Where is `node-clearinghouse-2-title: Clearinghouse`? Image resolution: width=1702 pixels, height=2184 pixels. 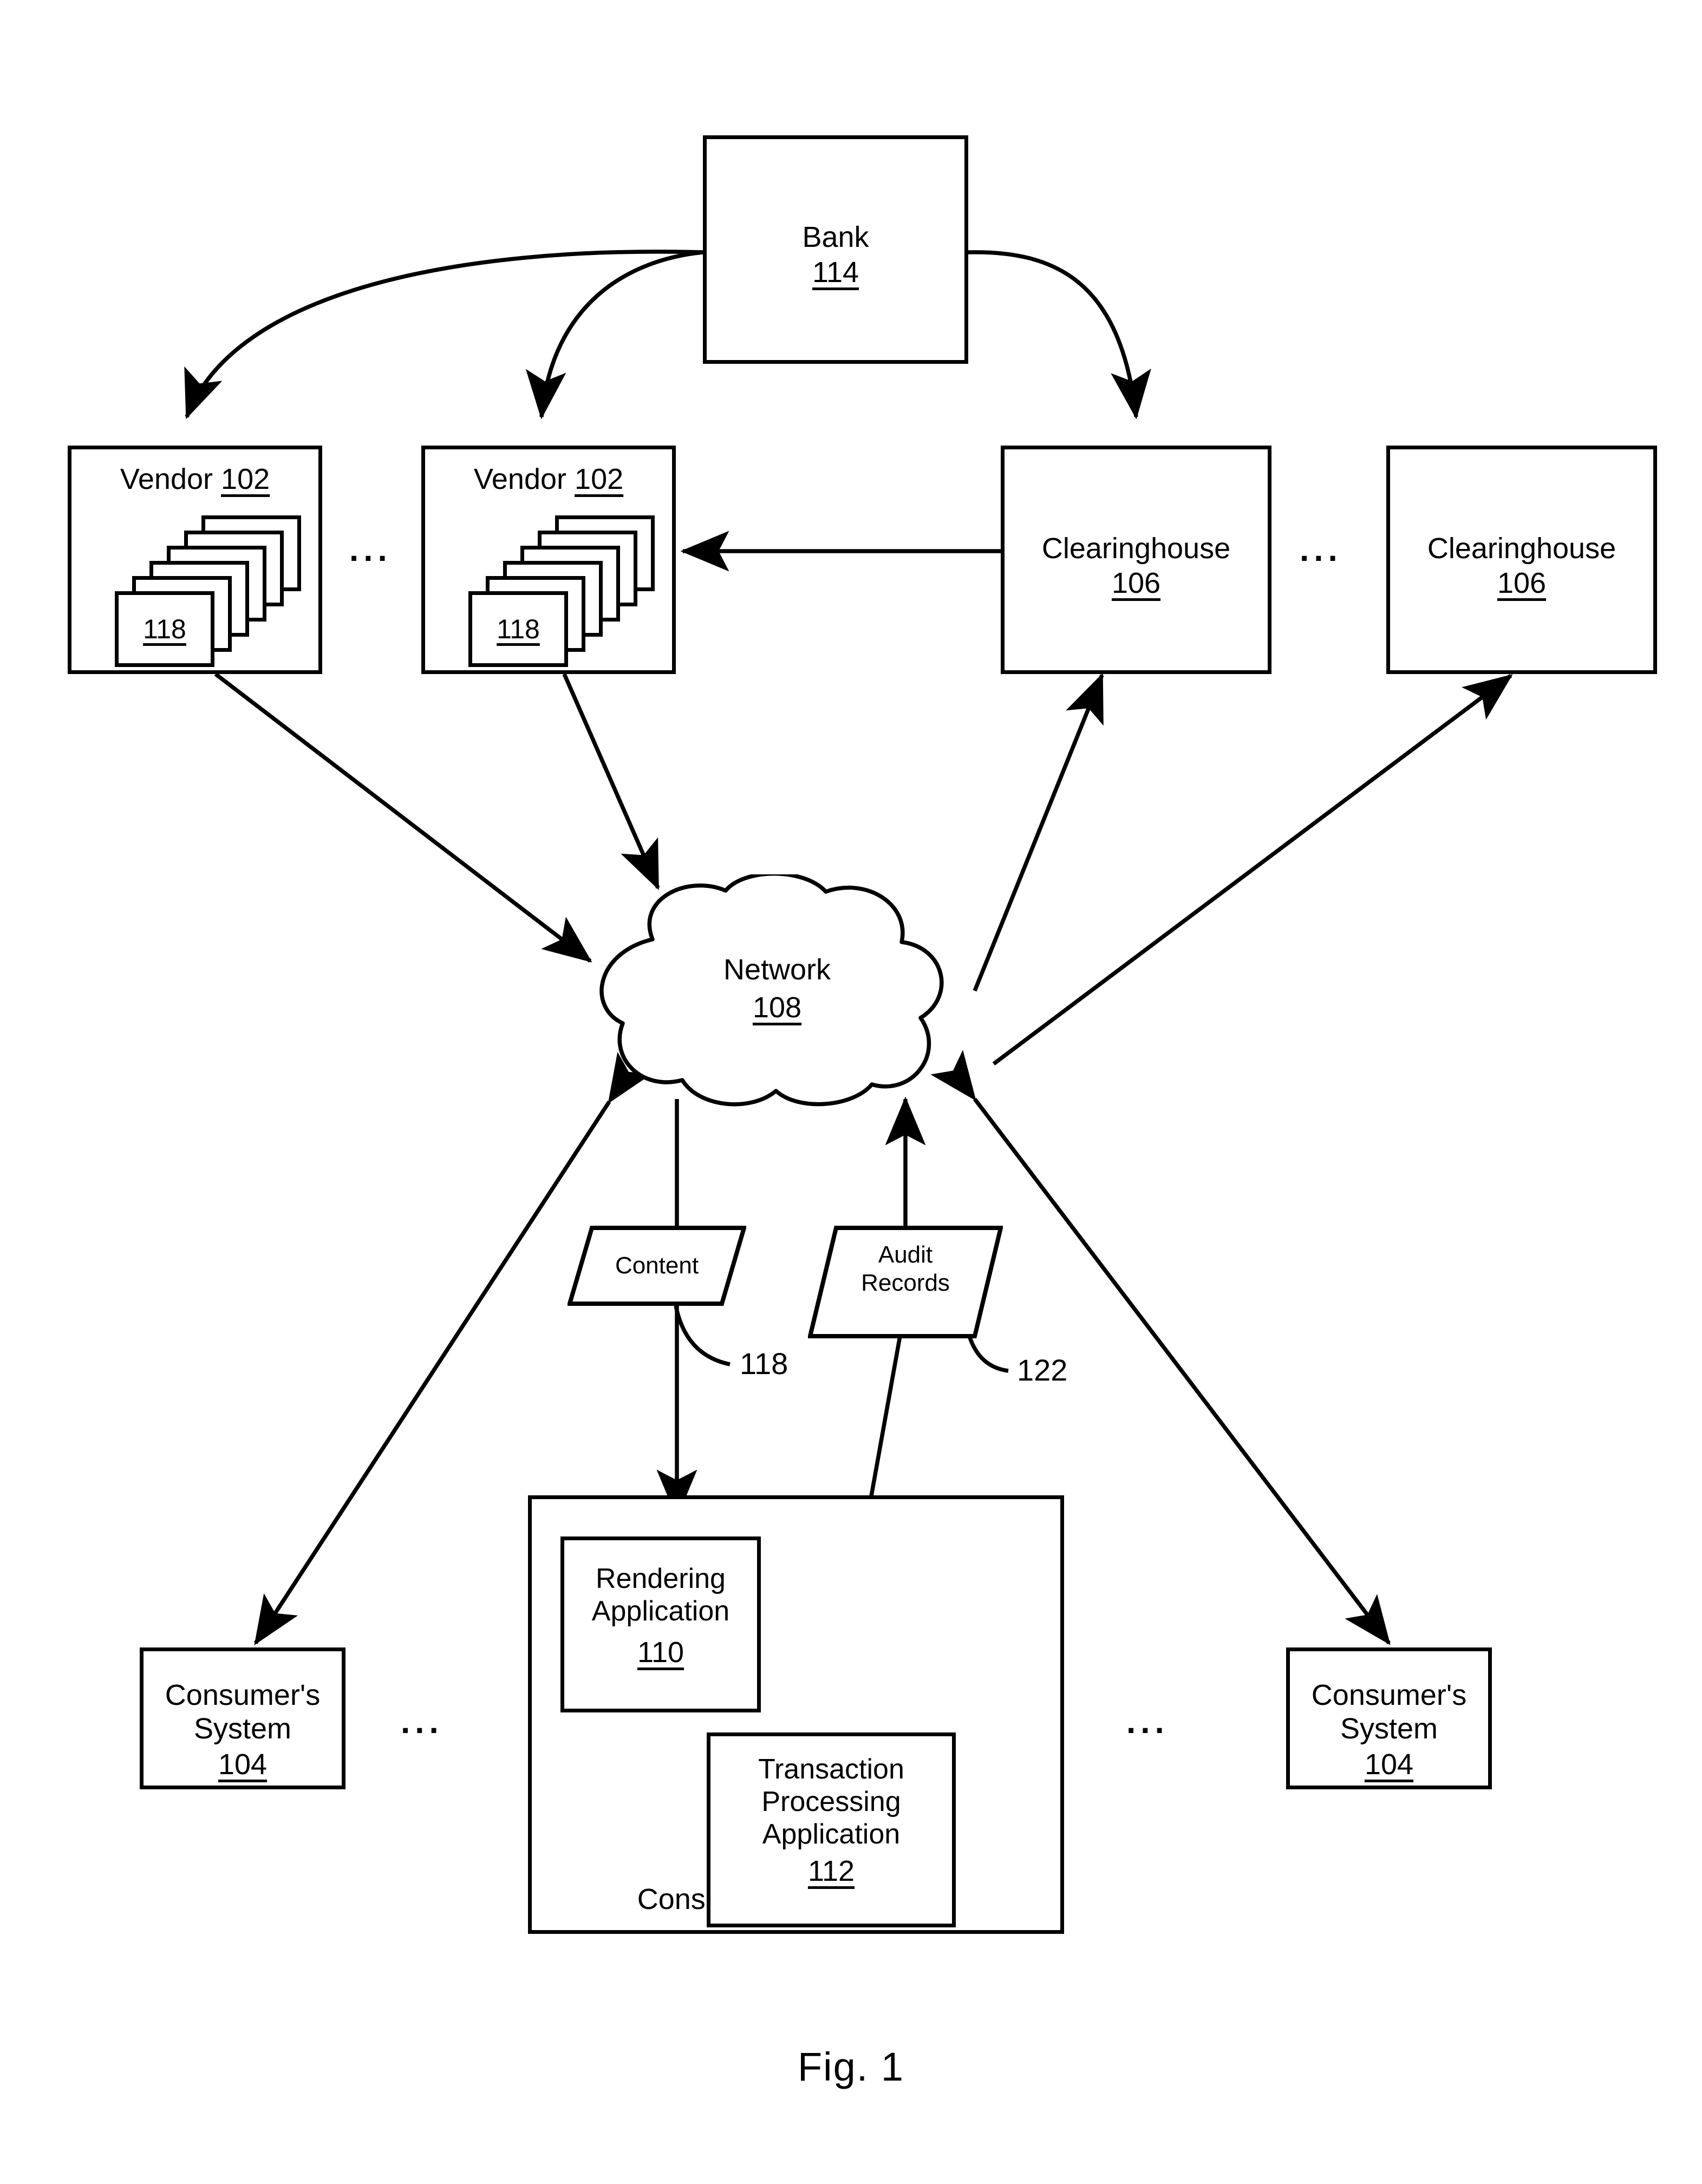
node-clearinghouse-2-title: Clearinghouse is located at coordinates (1521, 548).